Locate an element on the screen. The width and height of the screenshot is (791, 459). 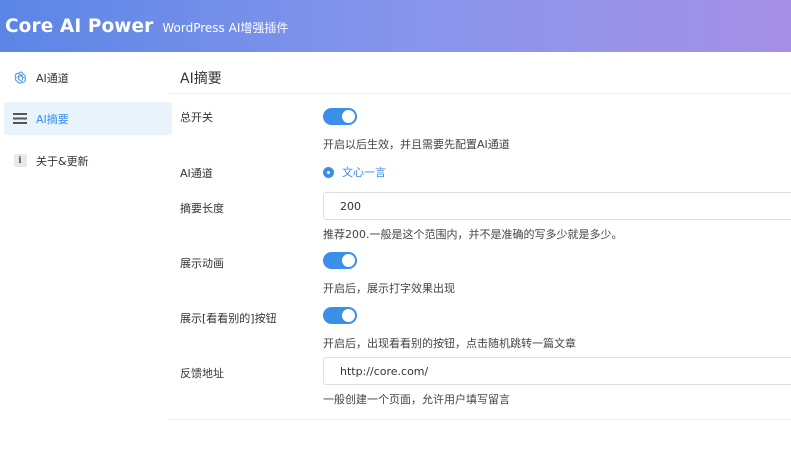
sidebar-item-label: 关于&更新 is located at coordinates (62, 161).